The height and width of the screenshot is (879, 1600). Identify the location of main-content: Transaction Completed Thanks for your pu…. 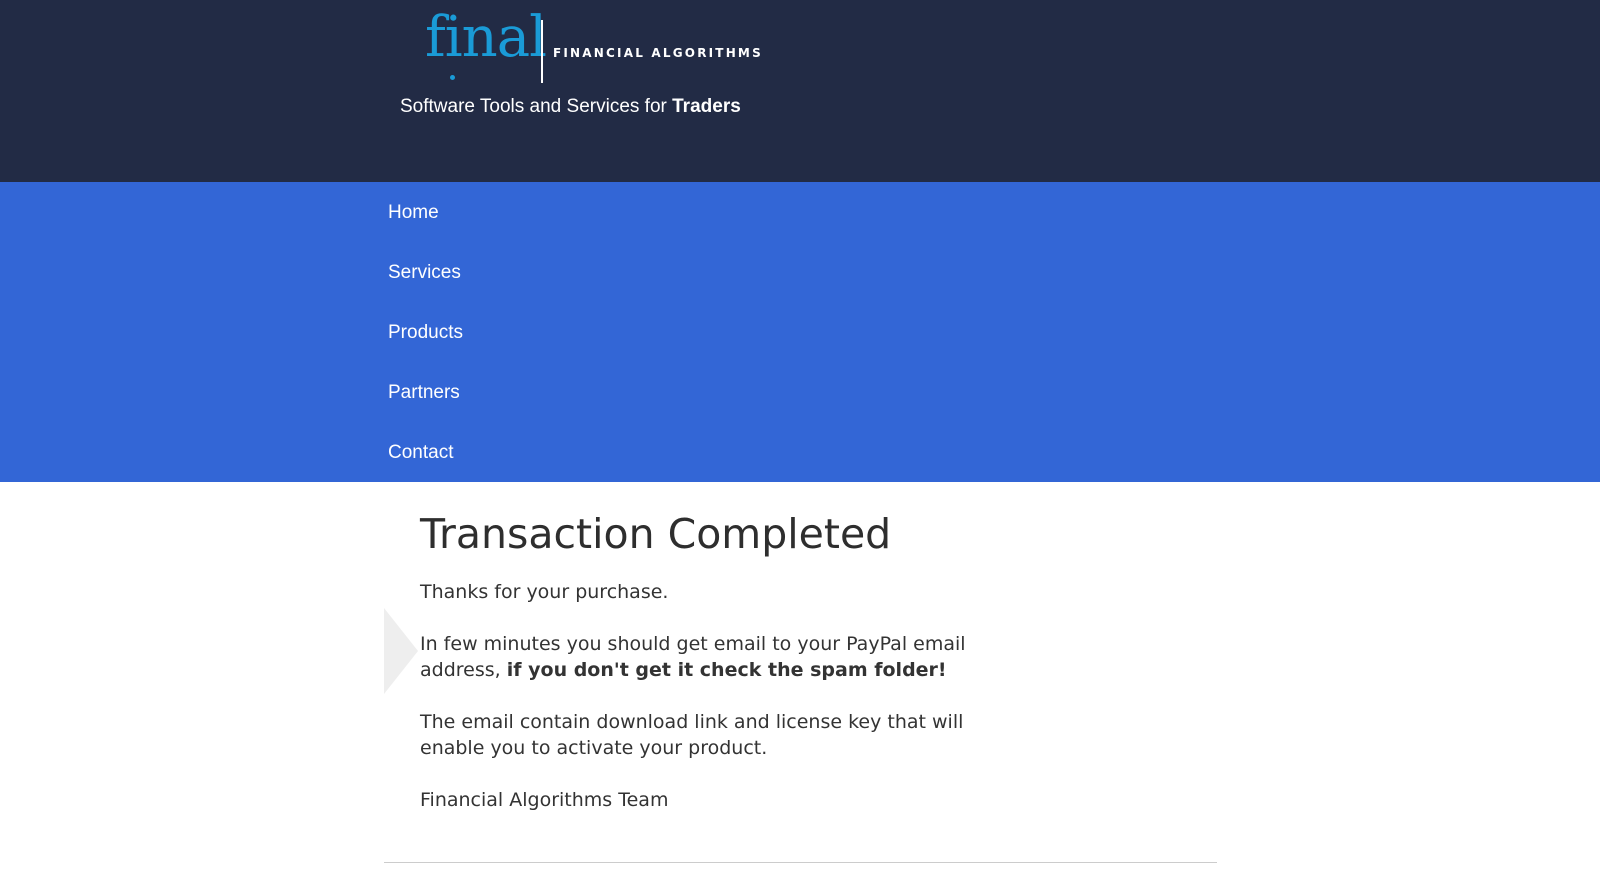
(700, 656).